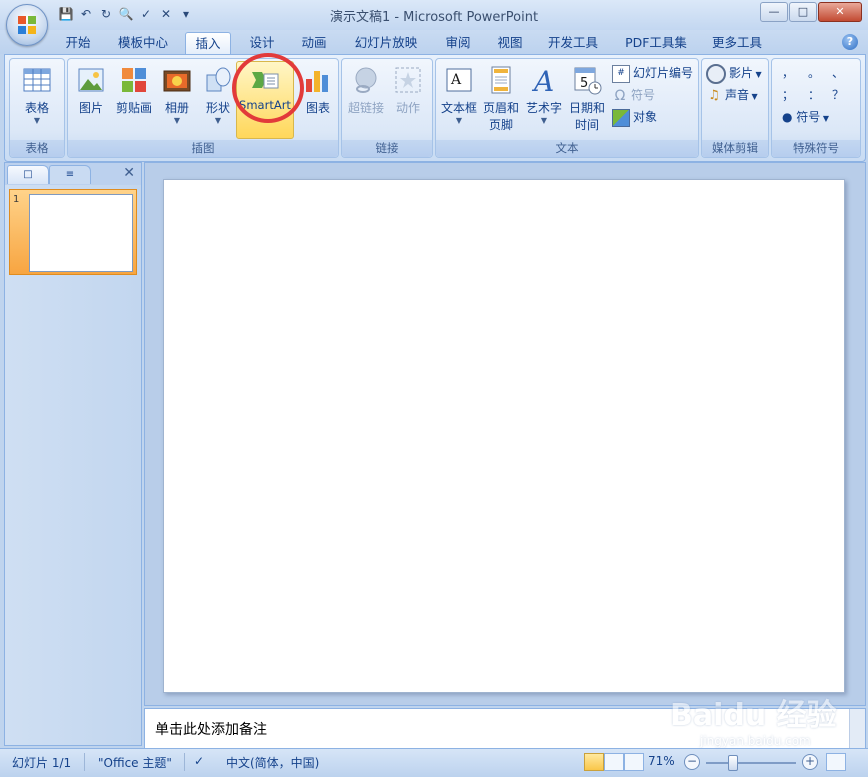  What do you see at coordinates (587, 98) in the screenshot?
I see `datetime-button: 5 日期和 时间` at bounding box center [587, 98].